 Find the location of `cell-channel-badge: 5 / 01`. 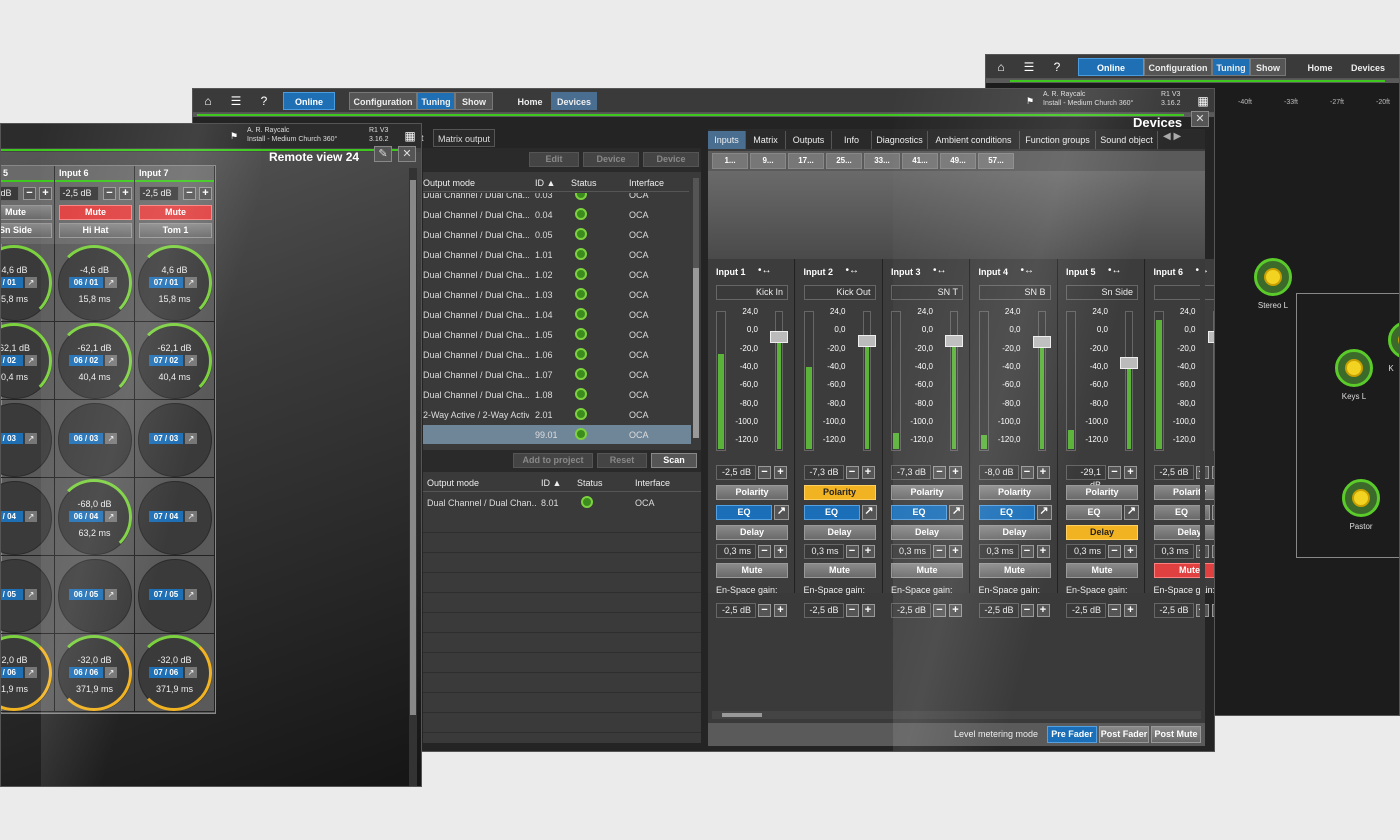

cell-channel-badge: 5 / 01 is located at coordinates (12, 282).